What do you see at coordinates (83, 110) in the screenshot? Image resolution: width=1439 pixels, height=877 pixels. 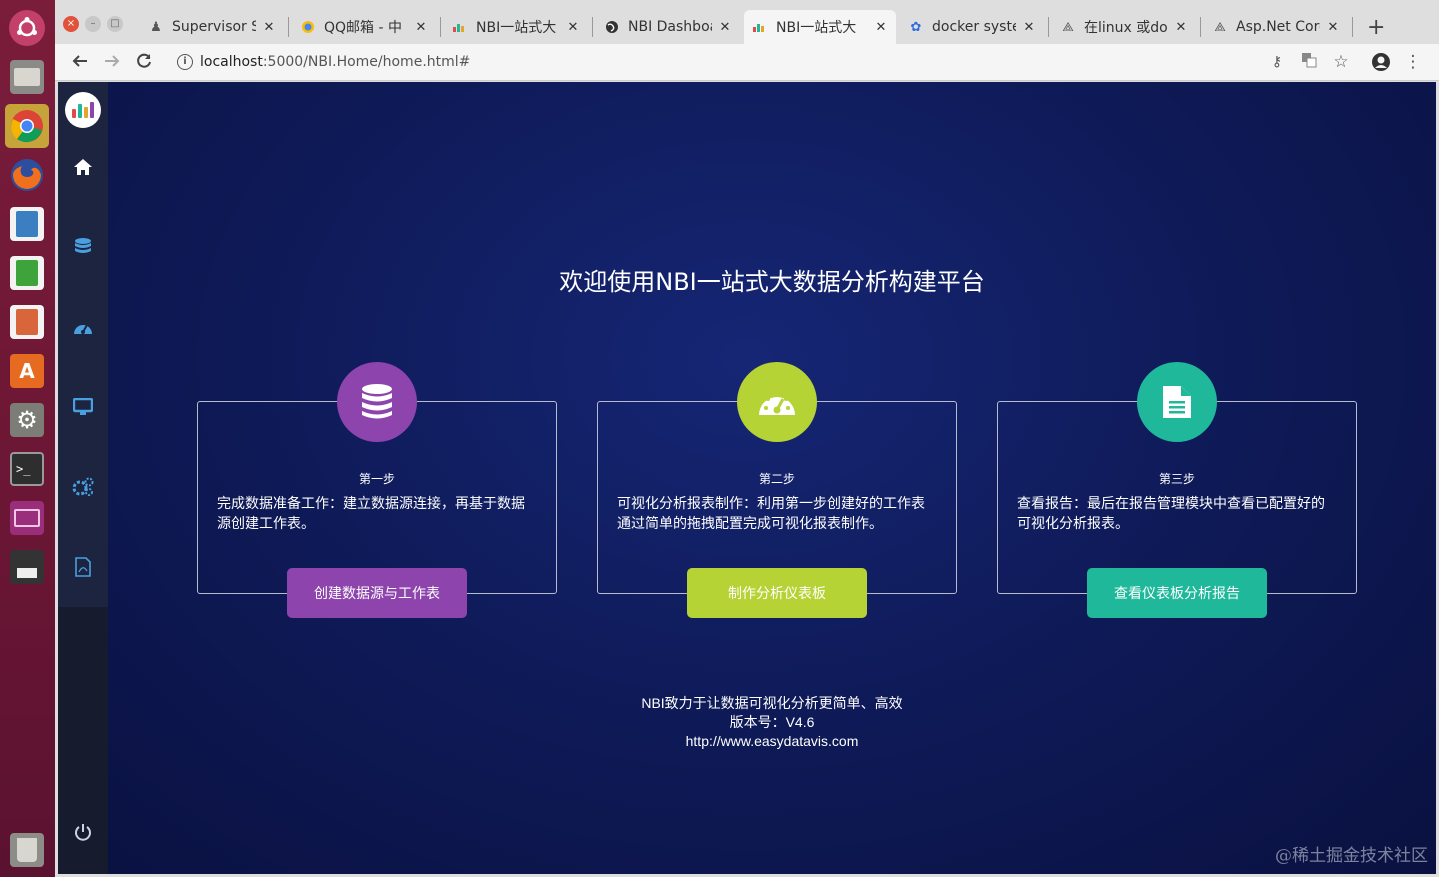 I see `nbi-logo` at bounding box center [83, 110].